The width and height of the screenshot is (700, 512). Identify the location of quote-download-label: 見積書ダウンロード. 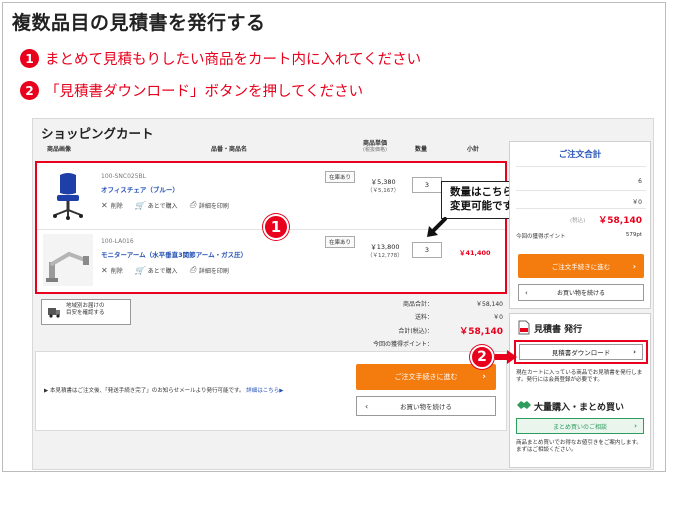
(581, 353).